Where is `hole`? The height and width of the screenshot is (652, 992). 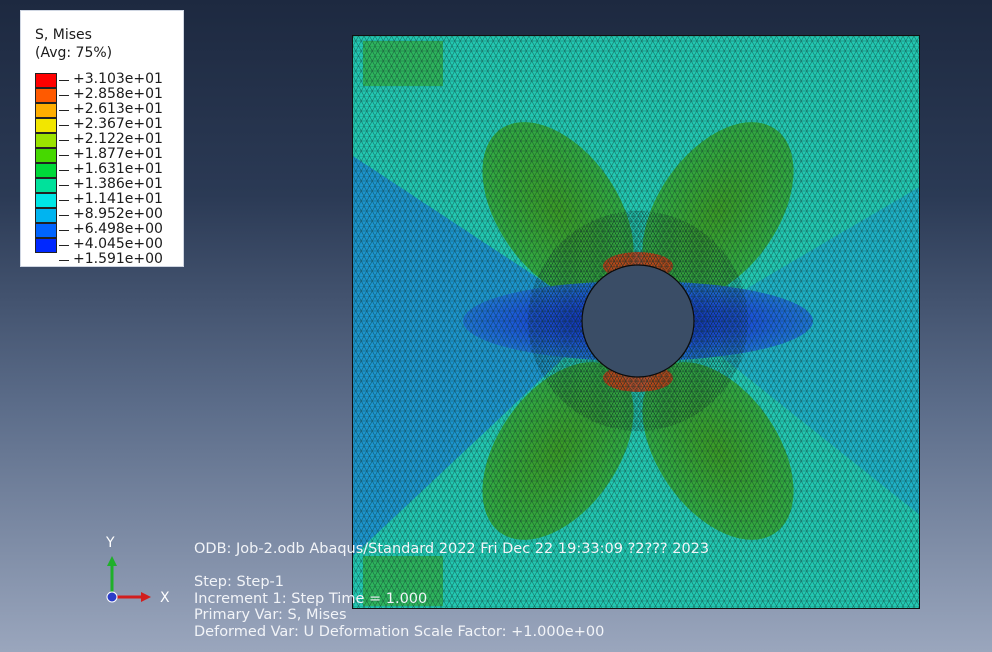 hole is located at coordinates (638, 321).